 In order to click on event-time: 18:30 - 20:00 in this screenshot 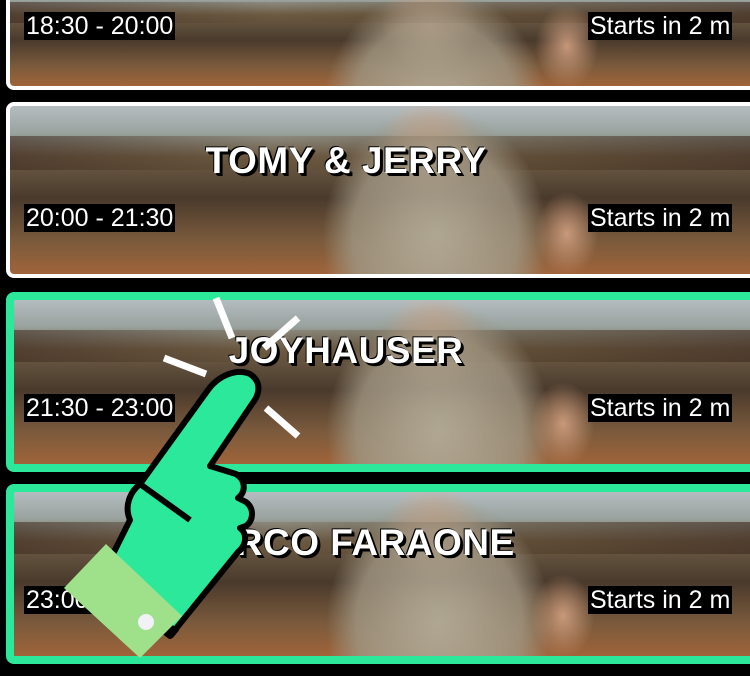, I will do `click(100, 26)`.